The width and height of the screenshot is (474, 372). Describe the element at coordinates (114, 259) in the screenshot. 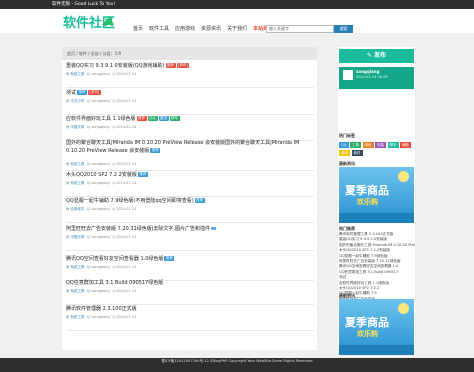

I see `post-title-text: 腾讯QQ空间查看好友空间查看器 1.0绿色版` at that location.